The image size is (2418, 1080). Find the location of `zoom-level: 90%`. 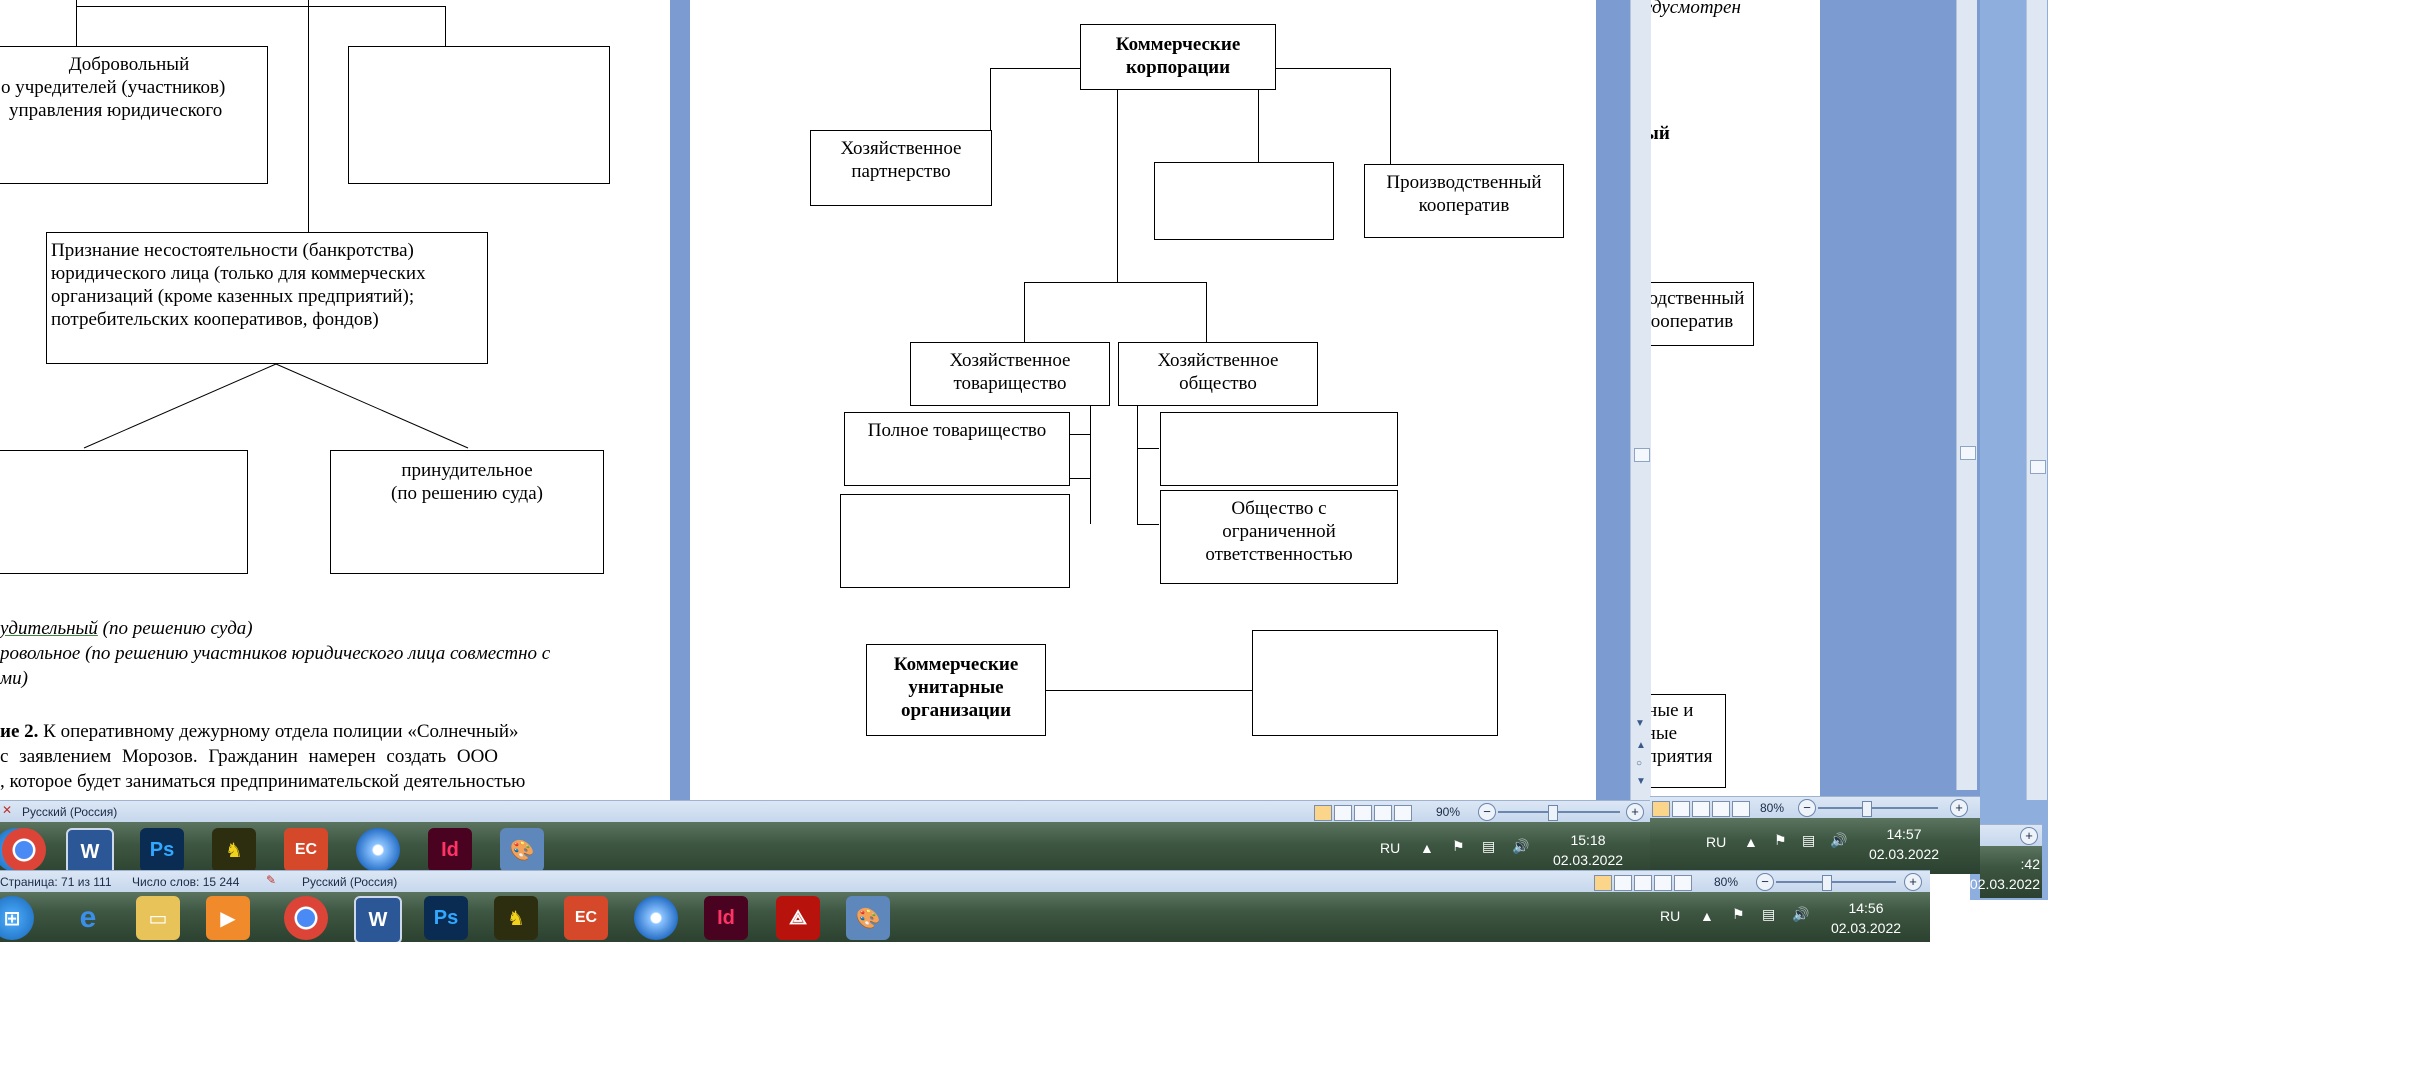

zoom-level: 90% is located at coordinates (1448, 812).